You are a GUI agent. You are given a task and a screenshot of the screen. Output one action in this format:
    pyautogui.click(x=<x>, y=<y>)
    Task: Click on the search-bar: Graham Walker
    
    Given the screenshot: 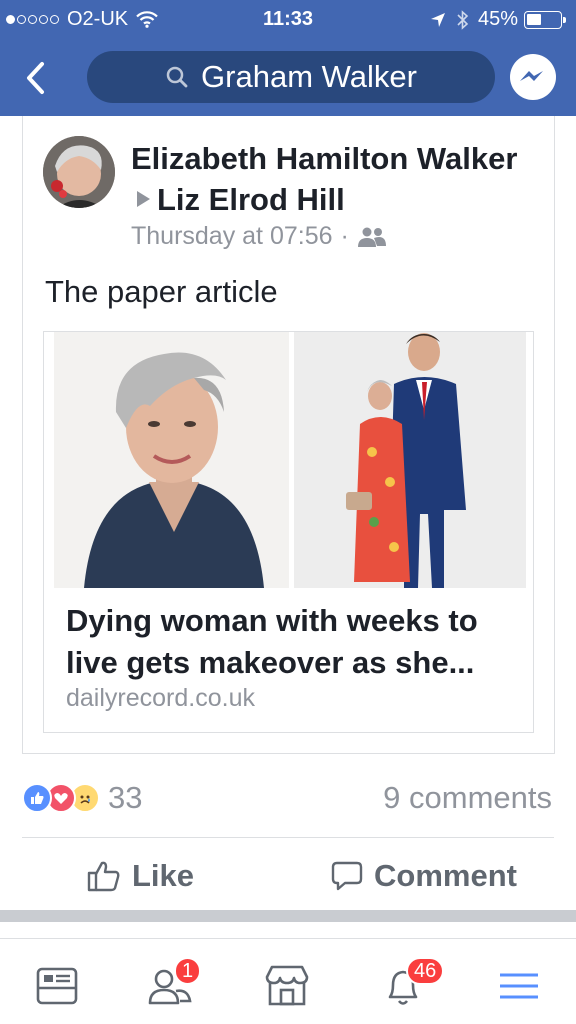 What is the action you would take?
    pyautogui.click(x=291, y=77)
    